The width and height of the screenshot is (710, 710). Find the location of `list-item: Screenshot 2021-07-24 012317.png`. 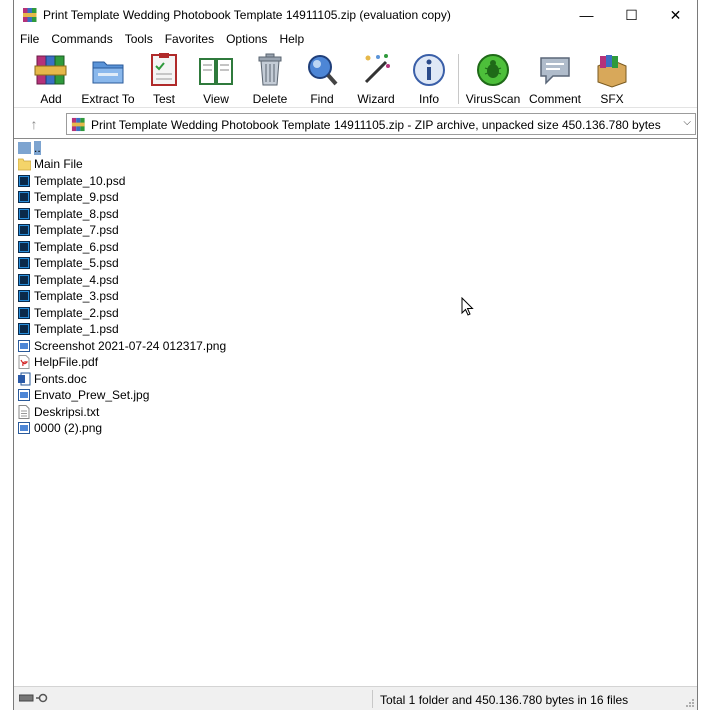

list-item: Screenshot 2021-07-24 012317.png is located at coordinates (122, 346).